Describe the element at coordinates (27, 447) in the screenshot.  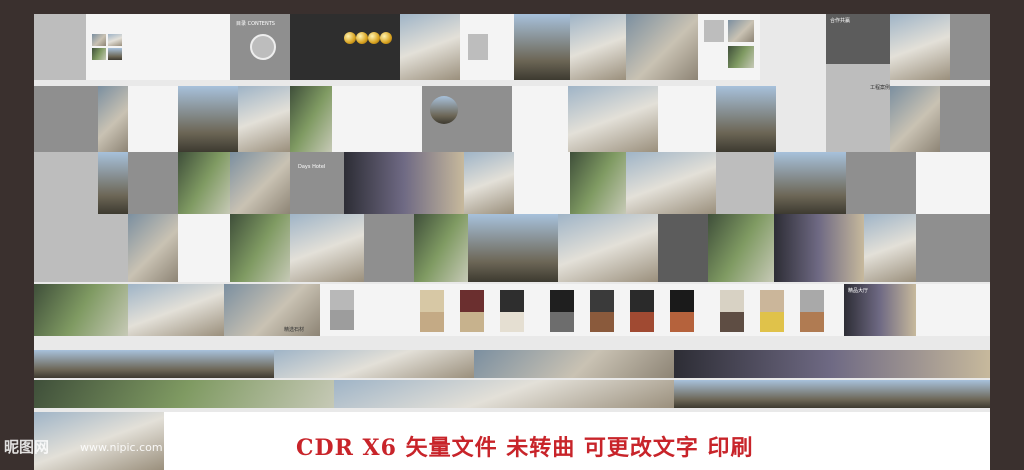
I see `watermark-site-name: 昵图网` at that location.